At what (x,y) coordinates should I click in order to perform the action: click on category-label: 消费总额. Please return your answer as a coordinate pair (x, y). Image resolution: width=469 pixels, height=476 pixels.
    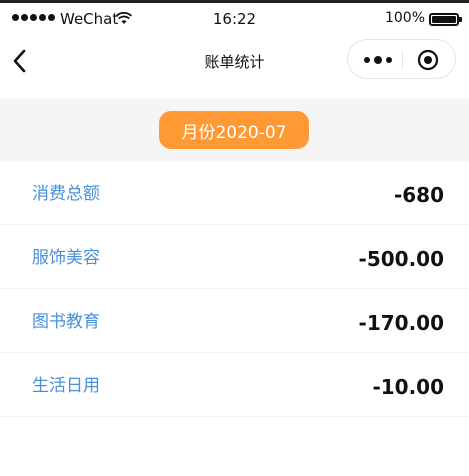
    Looking at the image, I should click on (66, 194).